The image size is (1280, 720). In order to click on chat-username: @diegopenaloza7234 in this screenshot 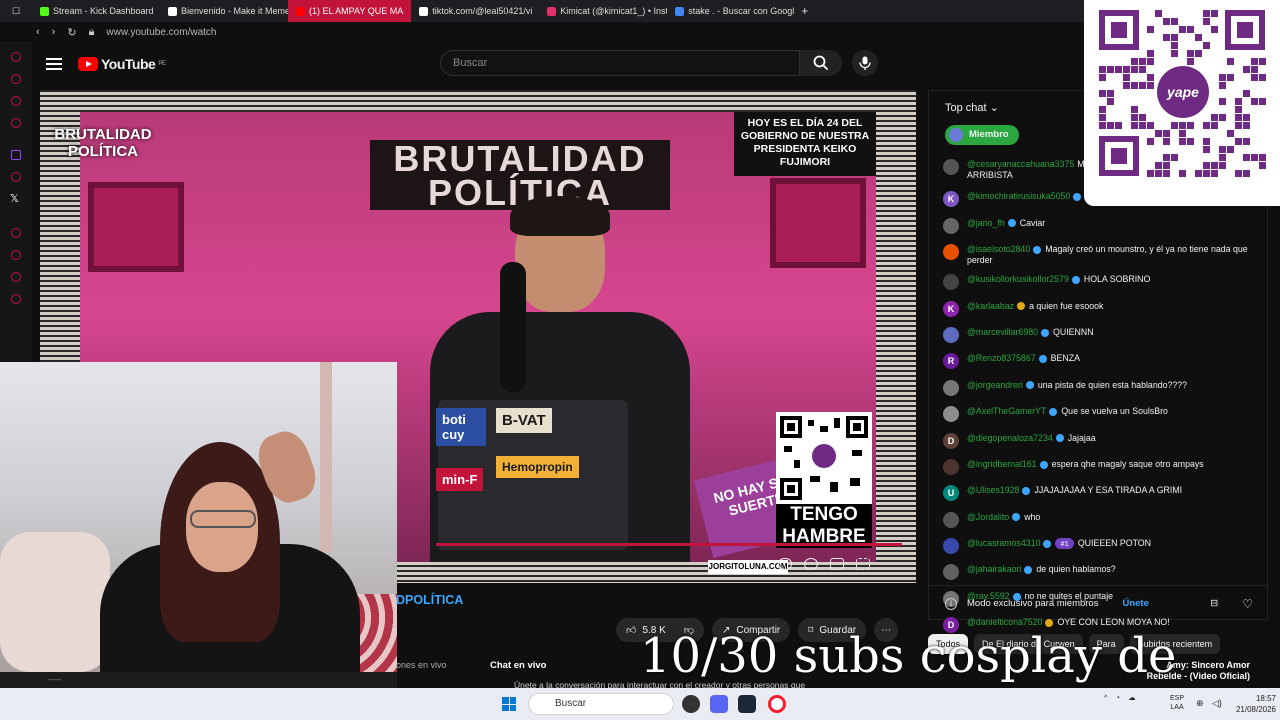, I will do `click(1010, 438)`.